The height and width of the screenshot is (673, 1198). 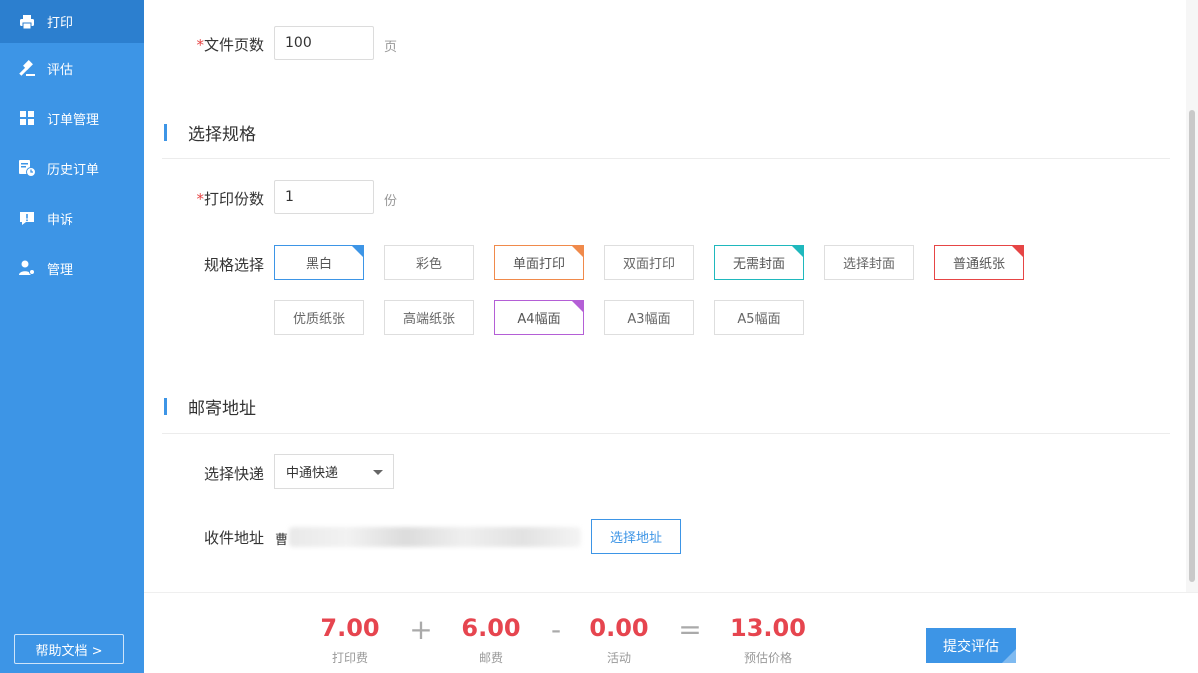 I want to click on copies-input, so click(x=324, y=197).